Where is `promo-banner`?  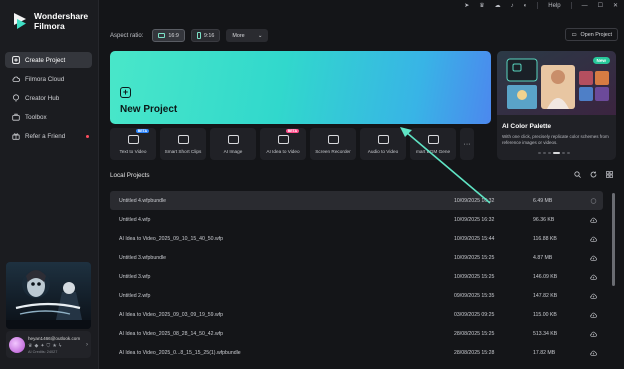
promo-banner is located at coordinates (48, 295).